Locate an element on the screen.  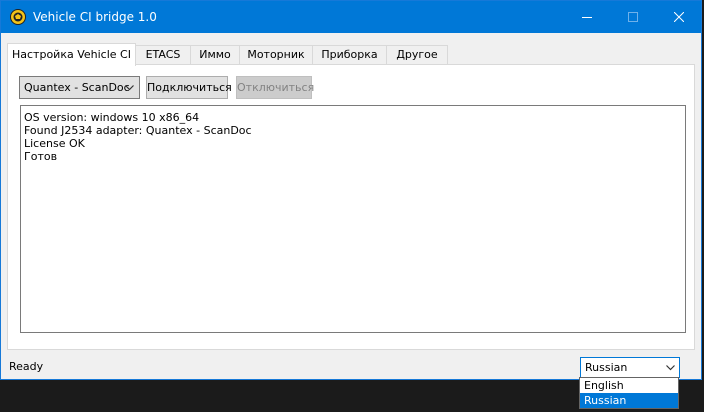
close-button is located at coordinates (678, 17).